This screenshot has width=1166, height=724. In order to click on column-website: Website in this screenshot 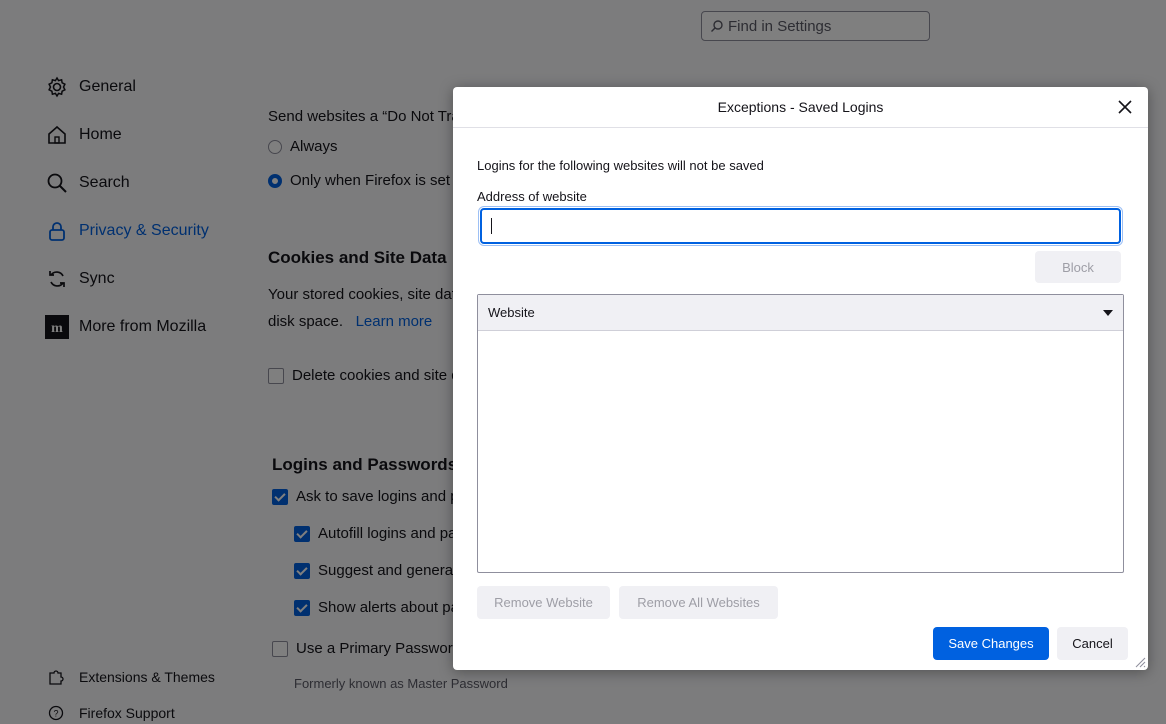, I will do `click(511, 312)`.